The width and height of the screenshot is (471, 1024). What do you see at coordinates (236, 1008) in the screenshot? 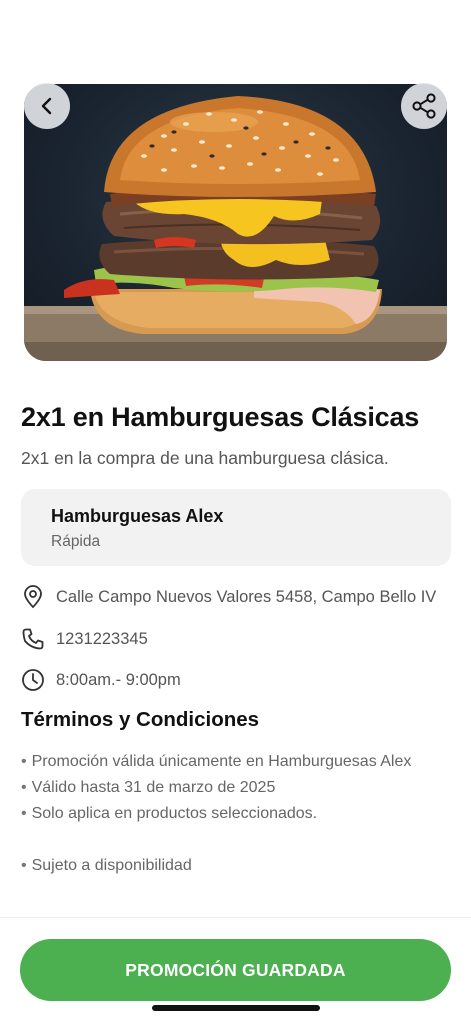
I see `home-indicator` at bounding box center [236, 1008].